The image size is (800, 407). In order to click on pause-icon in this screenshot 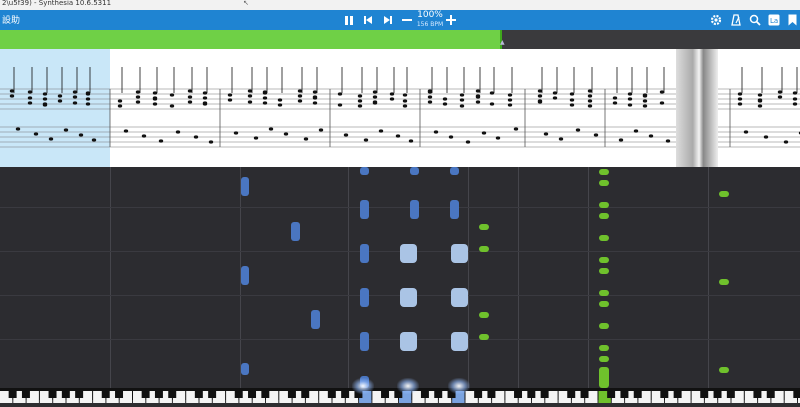, I will do `click(349, 20)`.